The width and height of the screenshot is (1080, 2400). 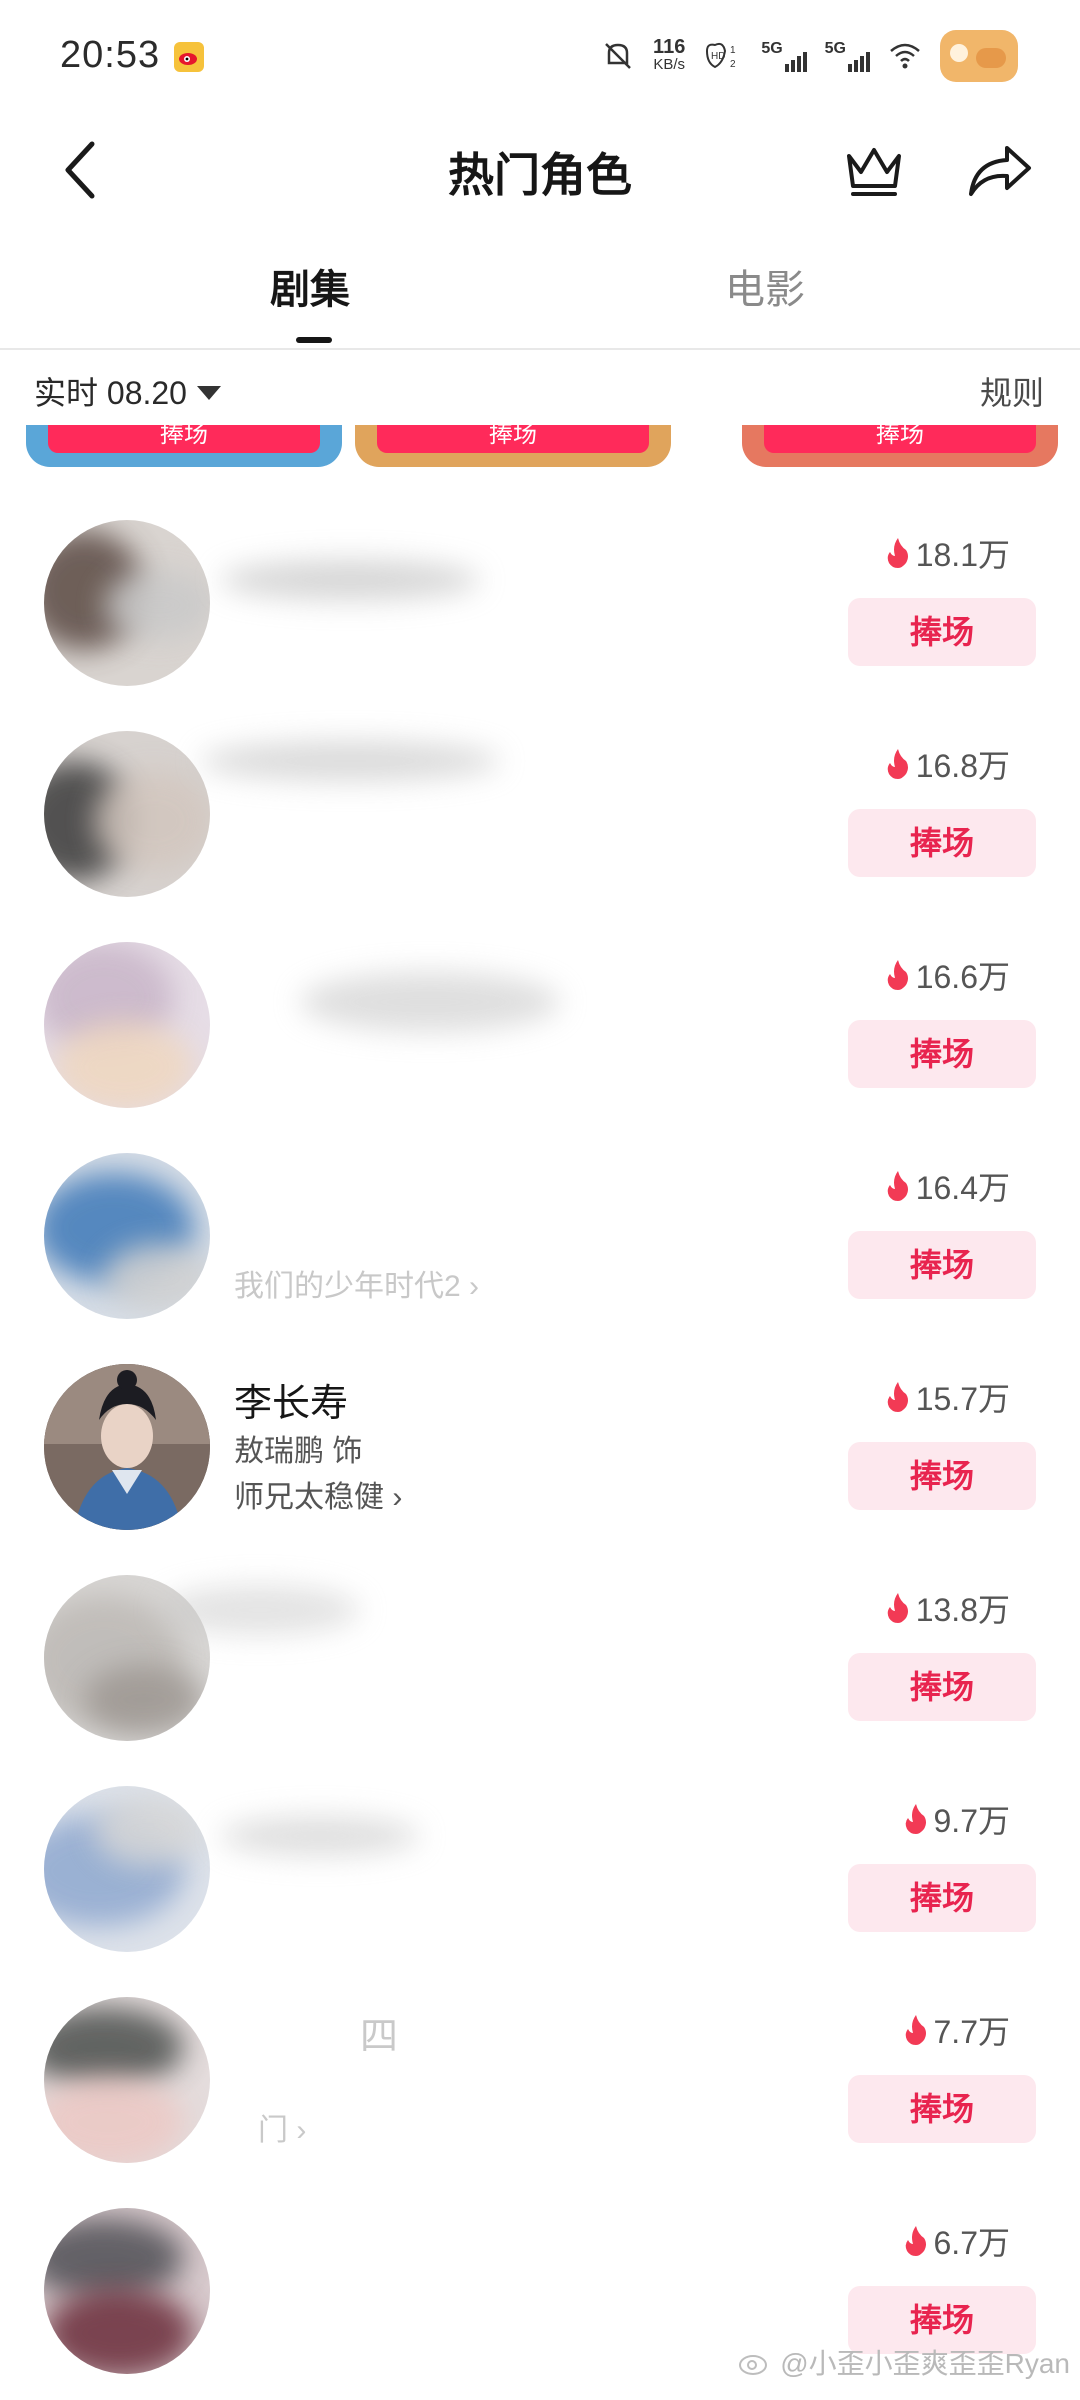 What do you see at coordinates (948, 1608) in the screenshot?
I see `heat-value: 13.8万` at bounding box center [948, 1608].